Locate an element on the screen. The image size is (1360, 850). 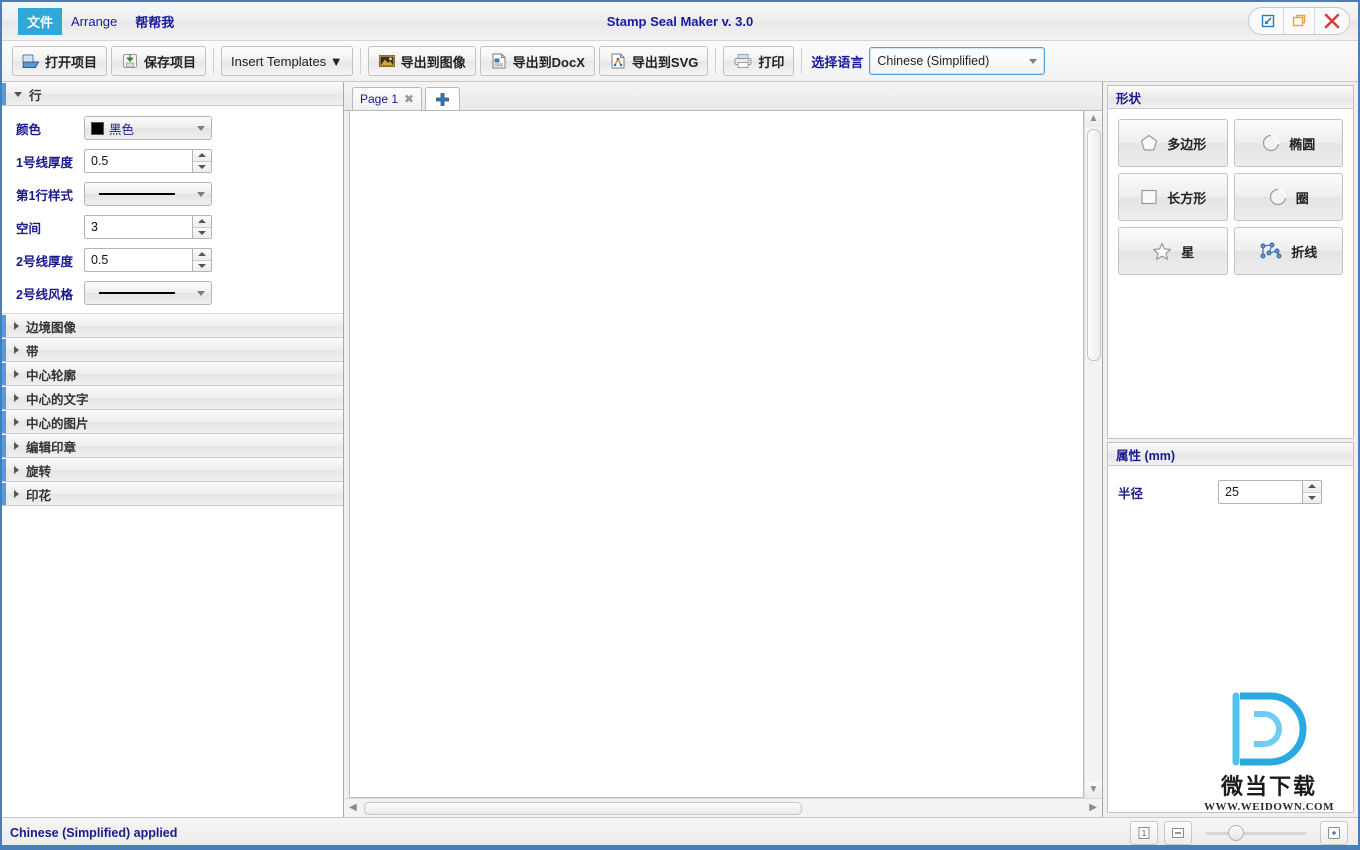
line1-thickness-stepper: 0.5 is located at coordinates (148, 161).